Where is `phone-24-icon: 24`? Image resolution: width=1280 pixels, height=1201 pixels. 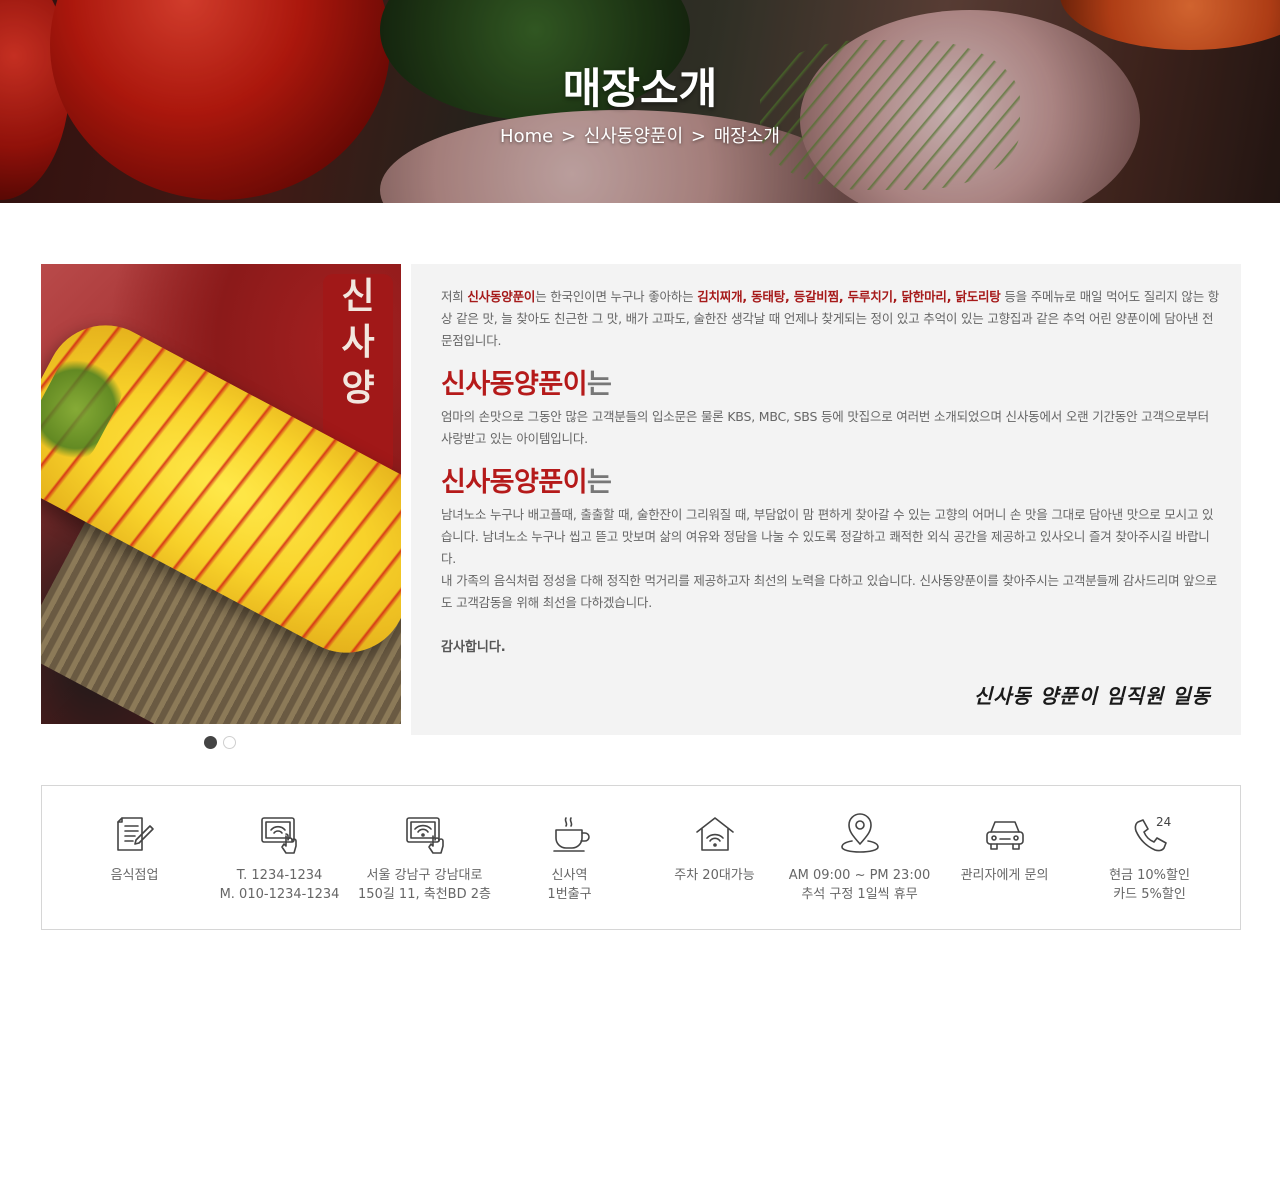
phone-24-icon: 24 is located at coordinates (1152, 833).